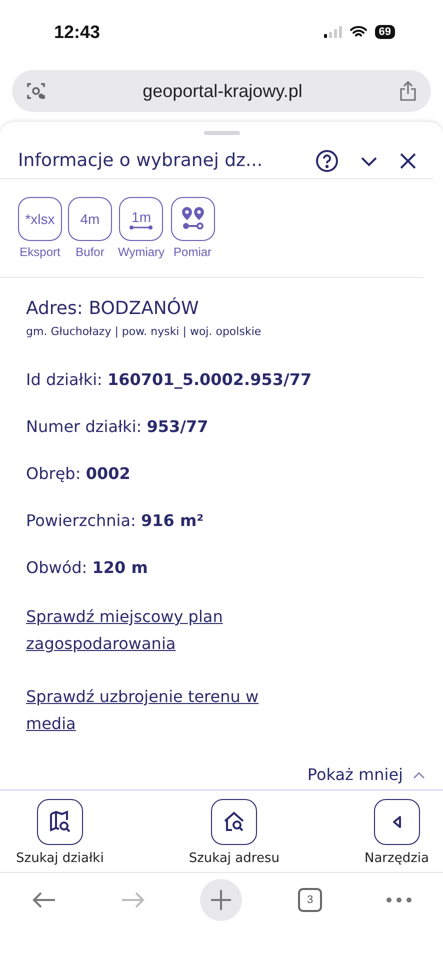 This screenshot has width=443, height=960. What do you see at coordinates (222, 133) in the screenshot?
I see `drag-handle` at bounding box center [222, 133].